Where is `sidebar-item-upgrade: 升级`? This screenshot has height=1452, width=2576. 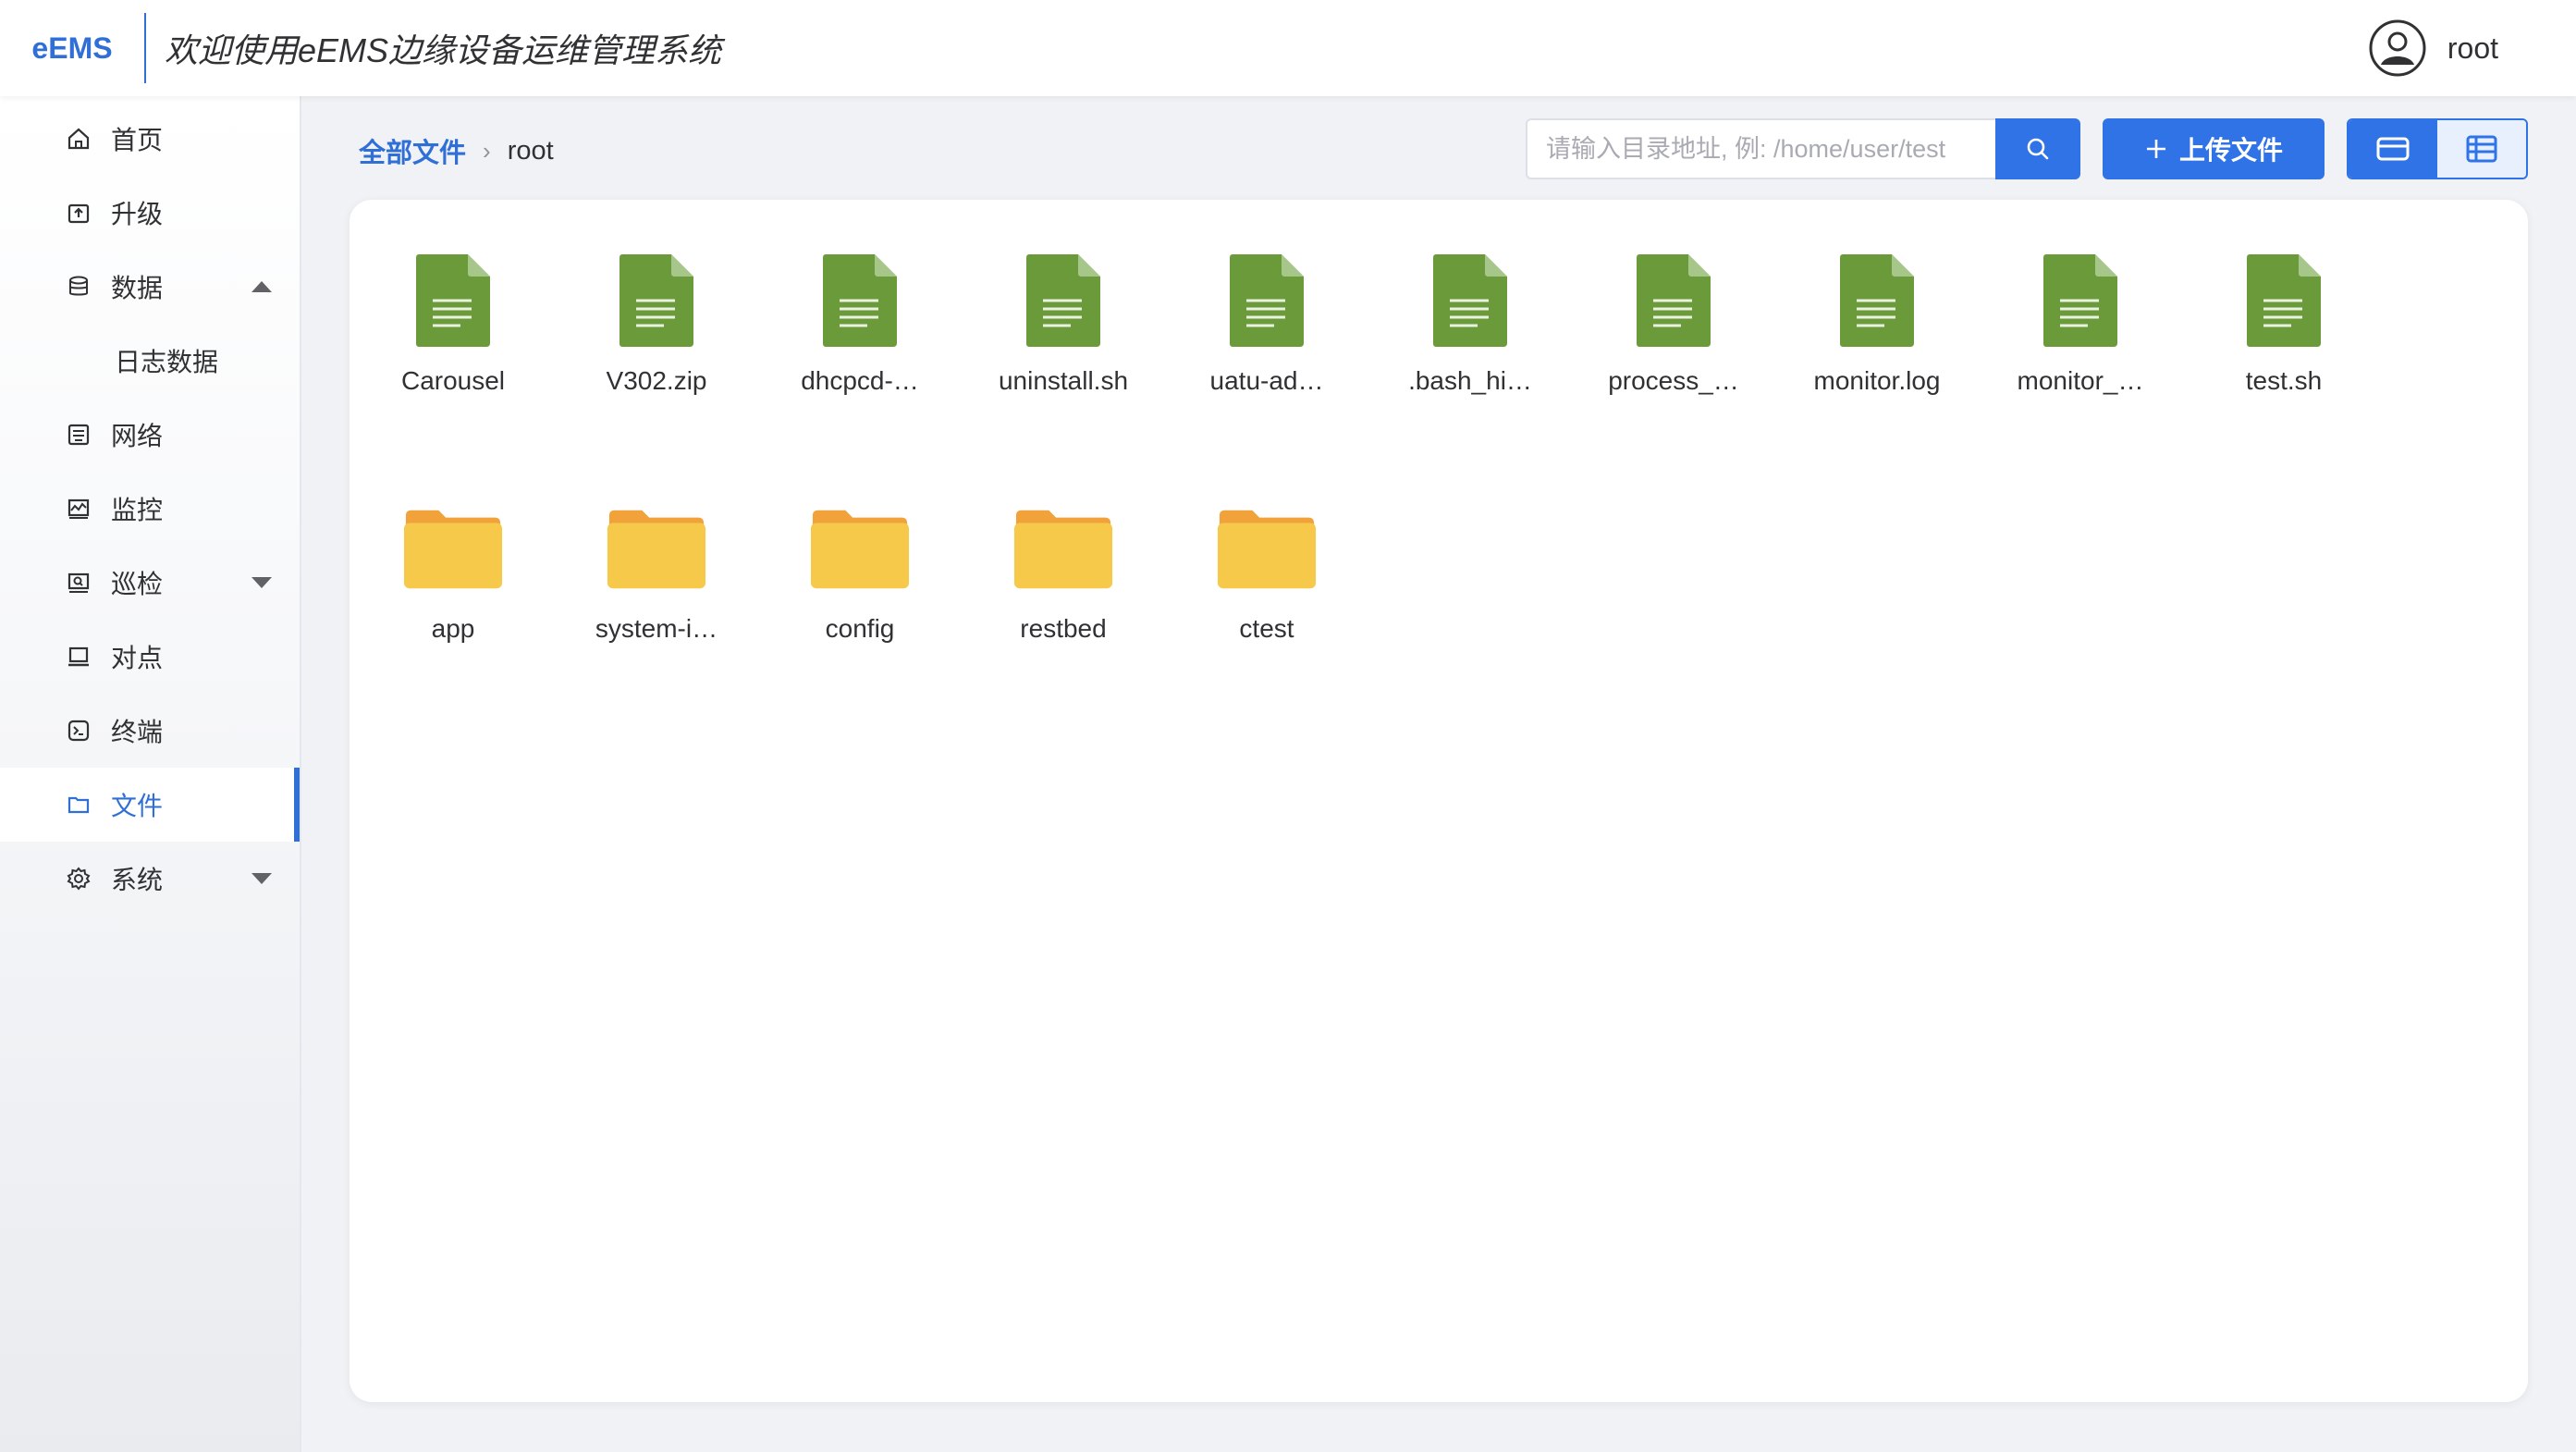 sidebar-item-upgrade: 升级 is located at coordinates (150, 213).